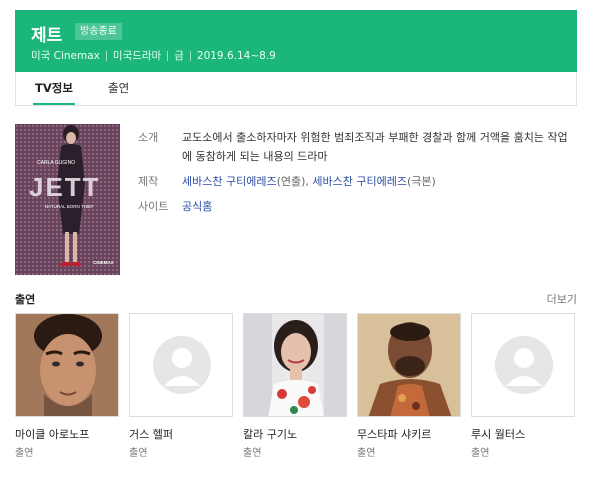 Image resolution: width=600 pixels, height=477 pixels. I want to click on program-header: 제트 방송종료 미국 Cinemax 미국드라마 금 2019.6.14~8.9, so click(296, 41).